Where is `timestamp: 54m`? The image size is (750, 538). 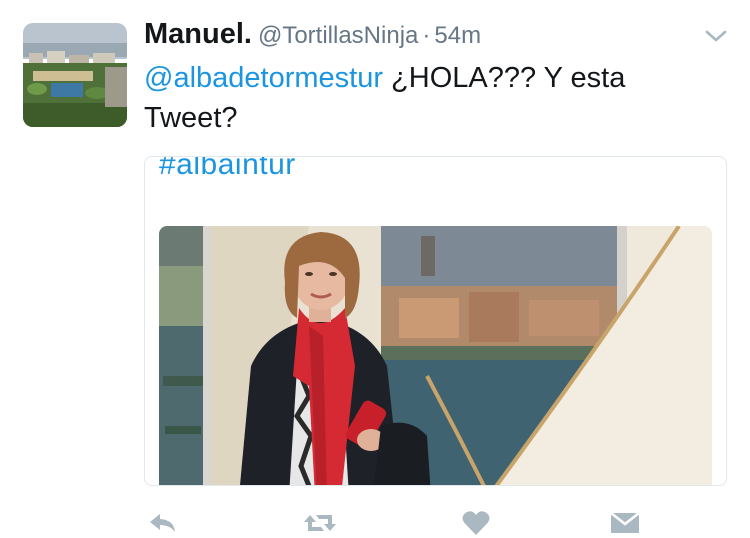
timestamp: 54m is located at coordinates (457, 35).